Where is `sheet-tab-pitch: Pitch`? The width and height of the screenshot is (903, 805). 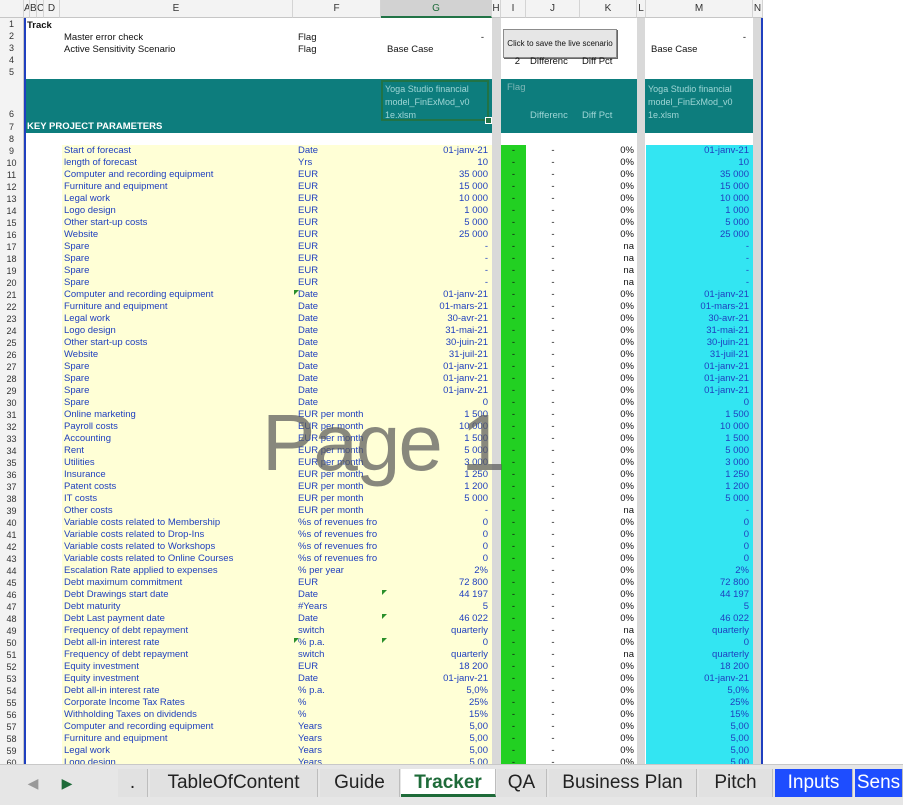
sheet-tab-pitch: Pitch is located at coordinates (736, 783).